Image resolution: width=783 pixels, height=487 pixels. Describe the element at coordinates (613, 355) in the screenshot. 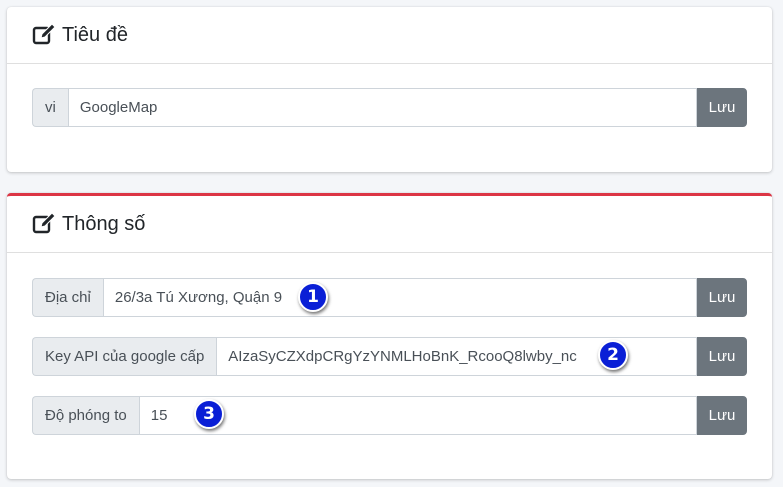

I see `annotation-badge-2: 2` at that location.